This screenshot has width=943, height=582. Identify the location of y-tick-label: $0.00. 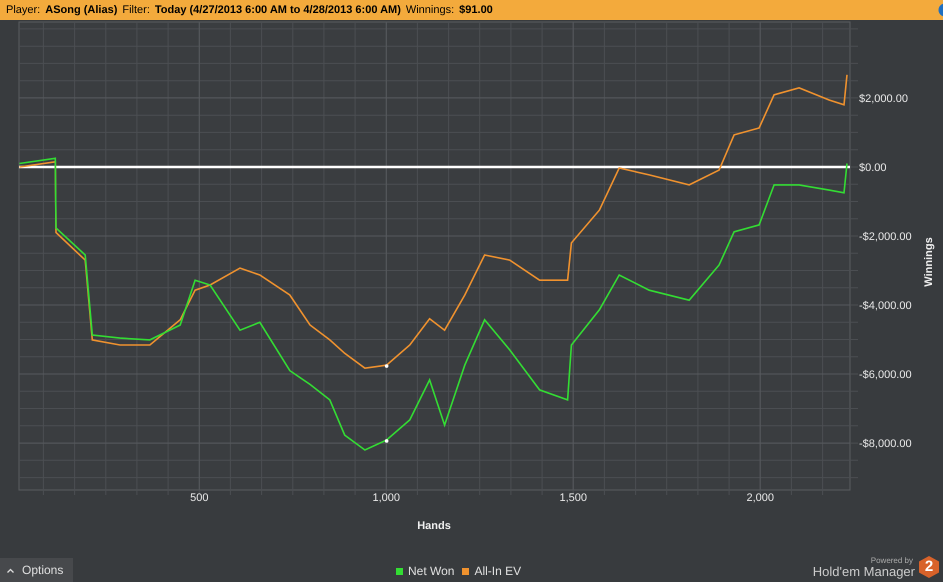
(873, 168).